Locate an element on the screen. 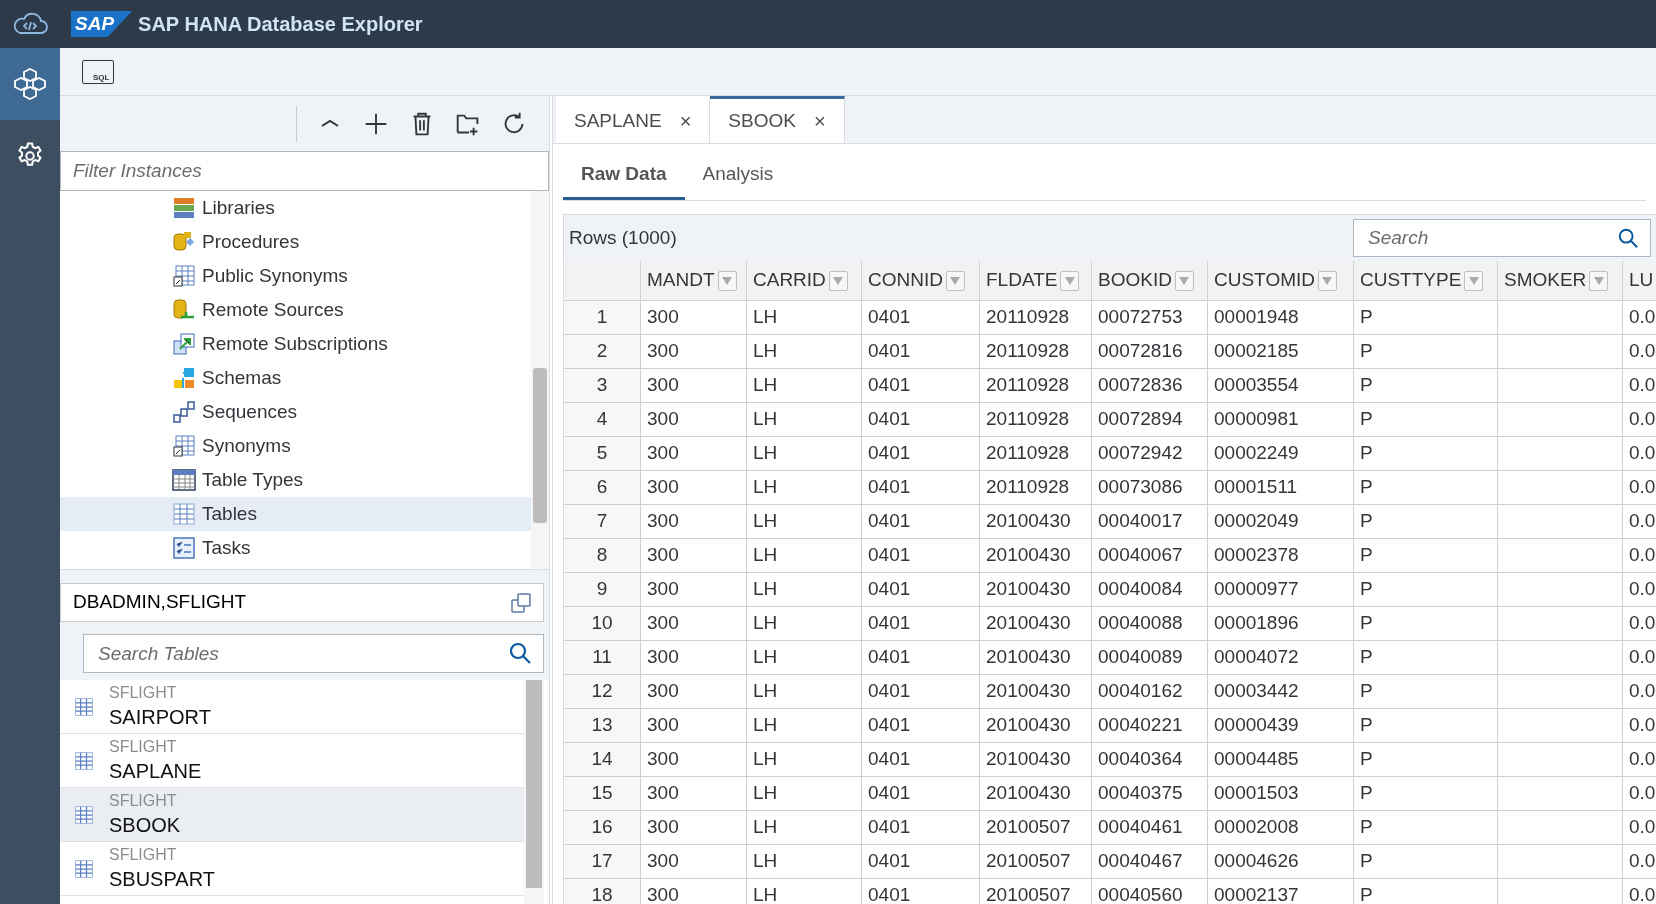 Image resolution: width=1656 pixels, height=904 pixels. column-header: LU is located at coordinates (1639, 281).